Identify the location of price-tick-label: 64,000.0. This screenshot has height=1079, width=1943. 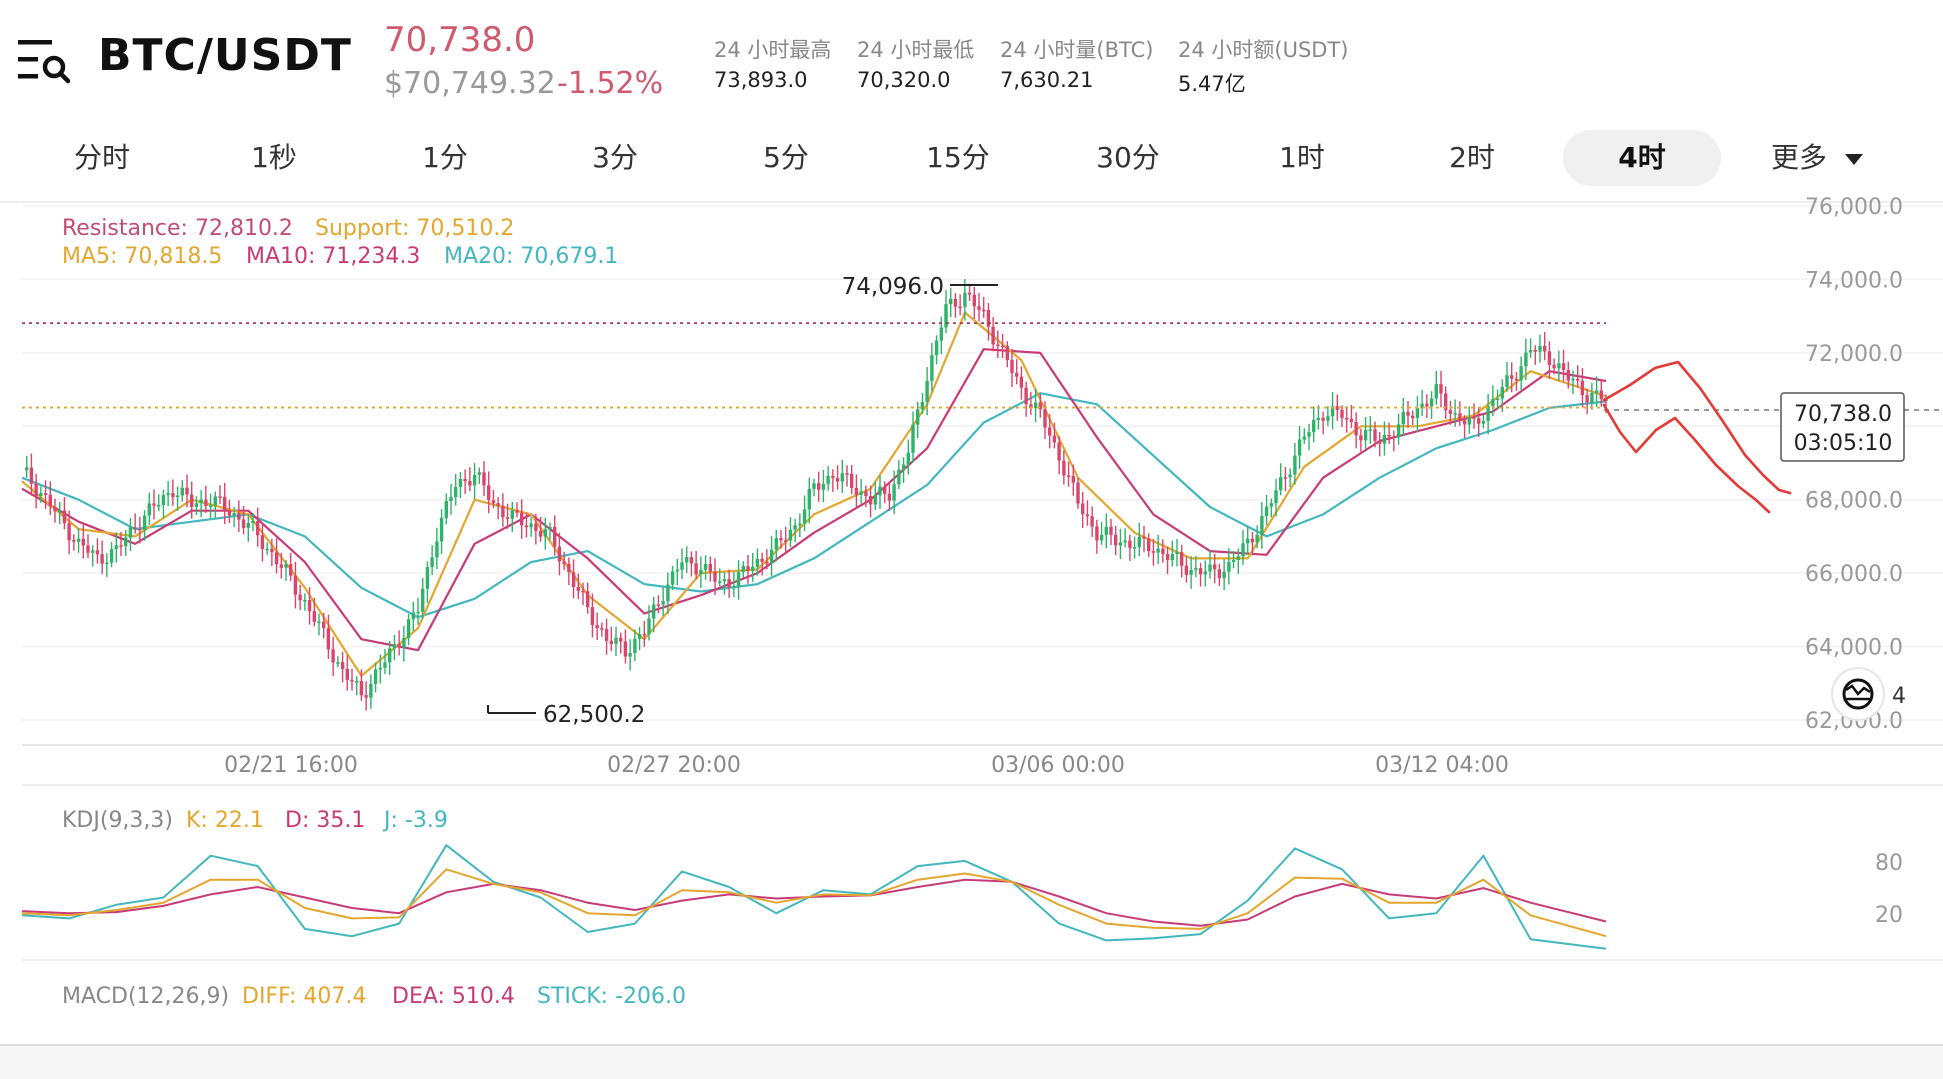
(1854, 648).